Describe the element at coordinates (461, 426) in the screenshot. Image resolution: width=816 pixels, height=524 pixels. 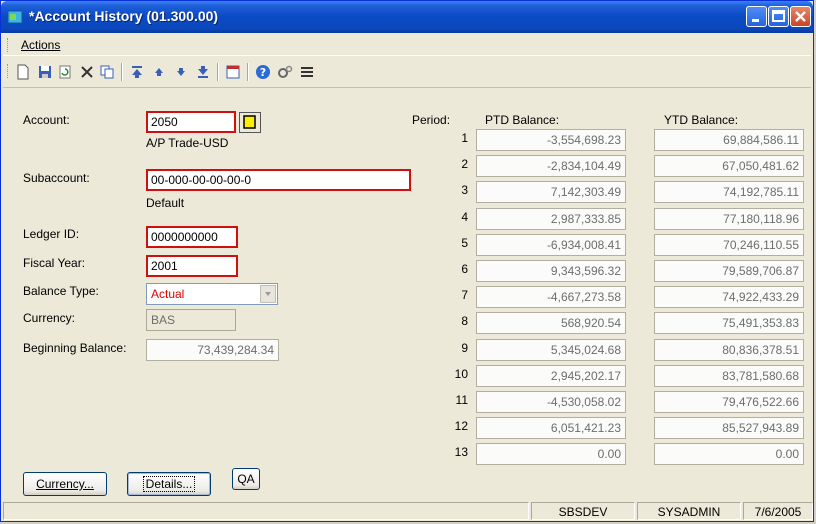
I see `period-number: 12` at that location.